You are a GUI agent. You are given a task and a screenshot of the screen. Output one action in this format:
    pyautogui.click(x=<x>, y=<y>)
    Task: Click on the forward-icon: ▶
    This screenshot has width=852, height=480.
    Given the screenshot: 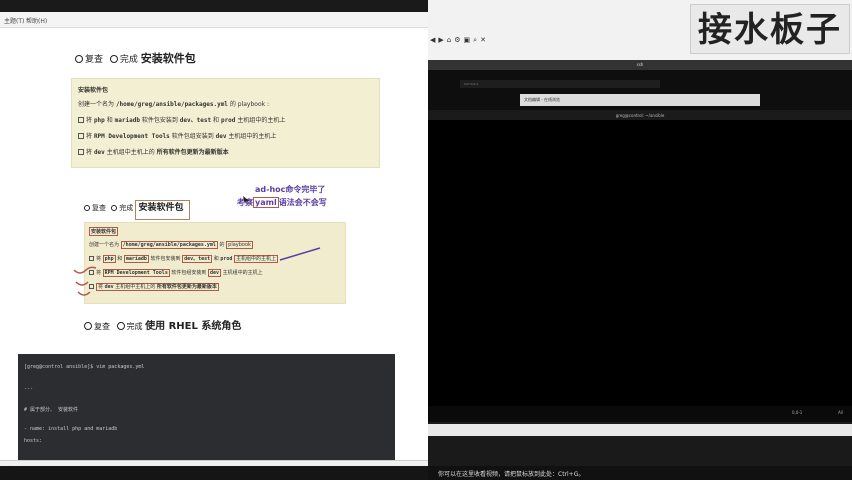 What is the action you would take?
    pyautogui.click(x=442, y=40)
    